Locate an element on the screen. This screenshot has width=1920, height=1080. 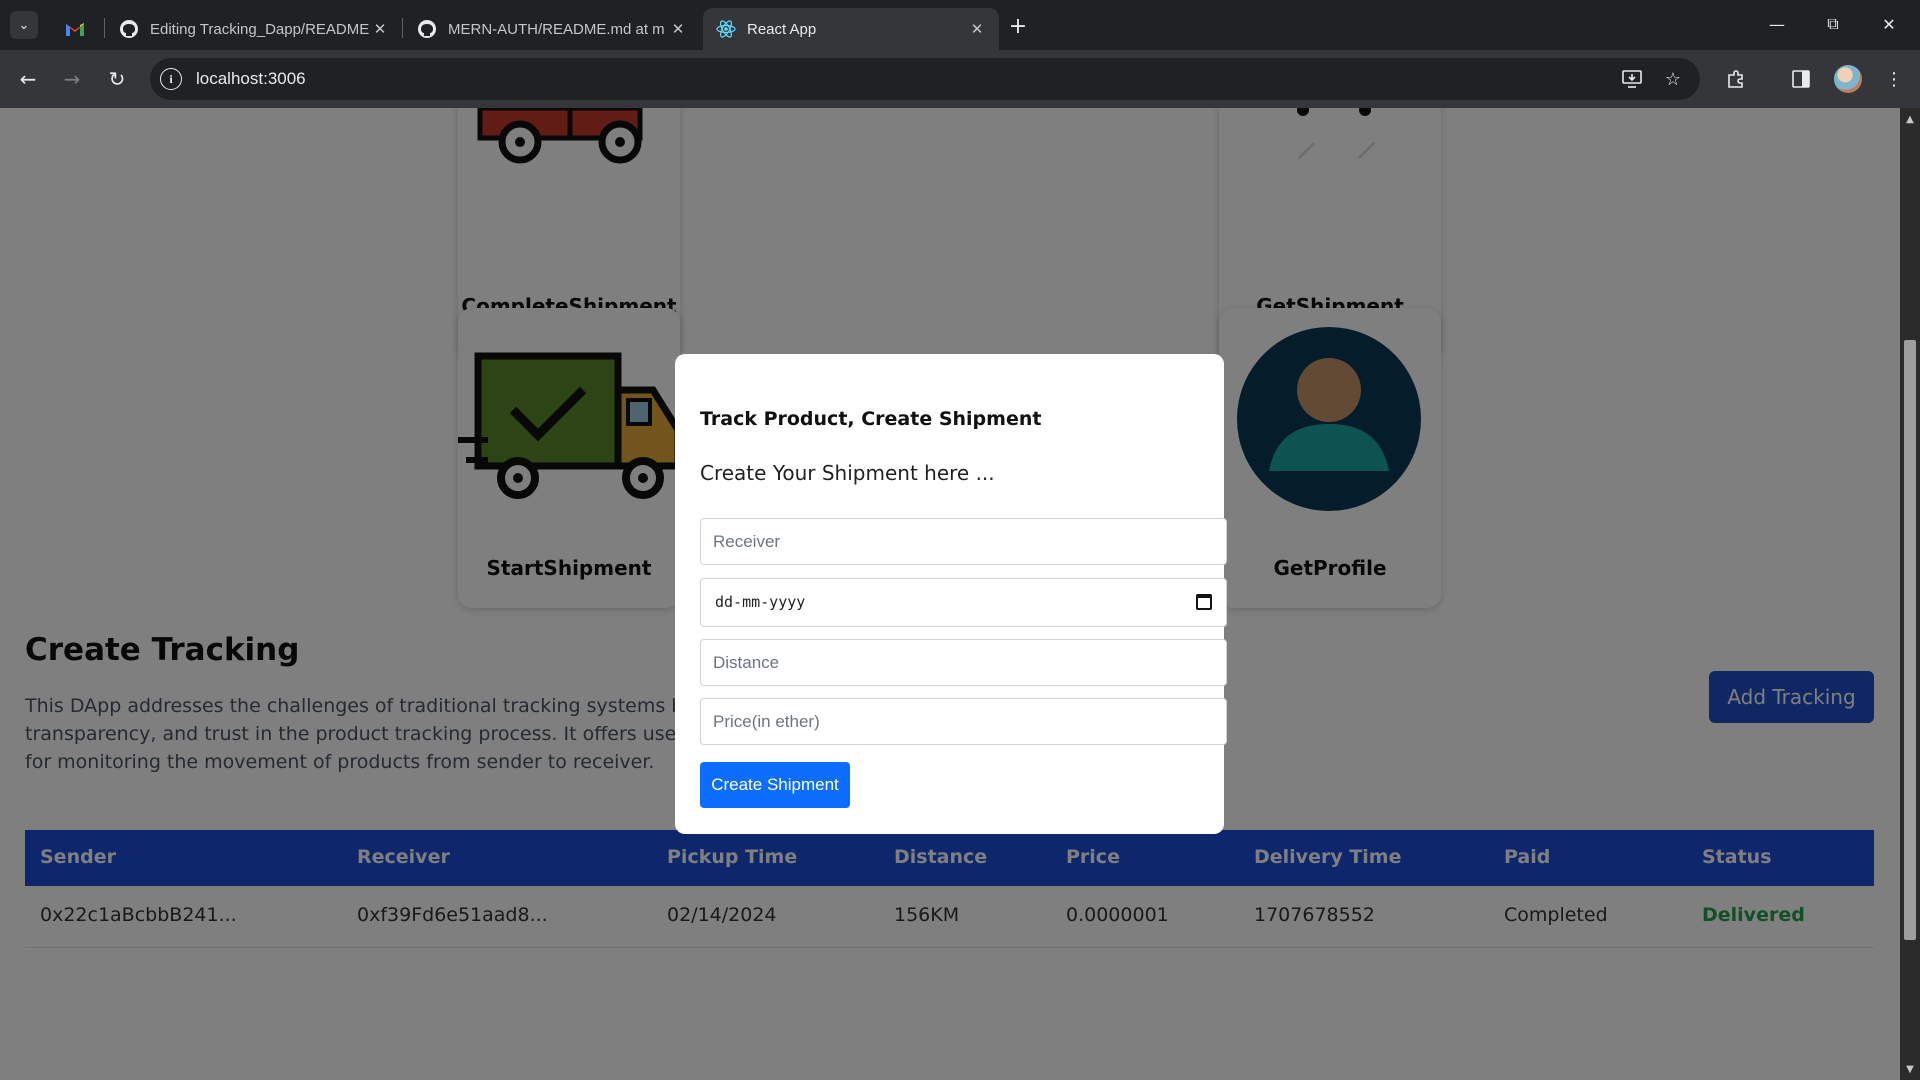
bookmark-star-icon: ☆ is located at coordinates (1673, 79).